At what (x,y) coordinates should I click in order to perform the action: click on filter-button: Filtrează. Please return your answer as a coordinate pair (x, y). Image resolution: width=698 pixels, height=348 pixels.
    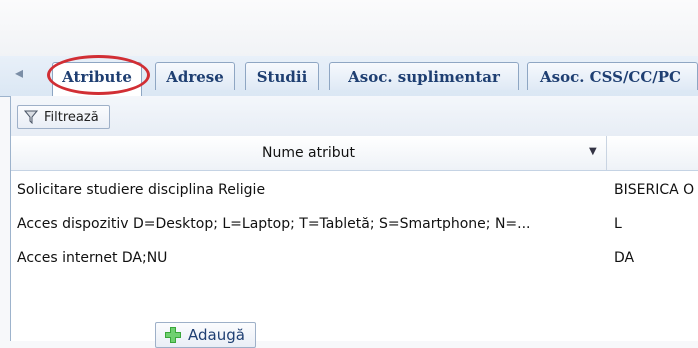
    Looking at the image, I should click on (63, 117).